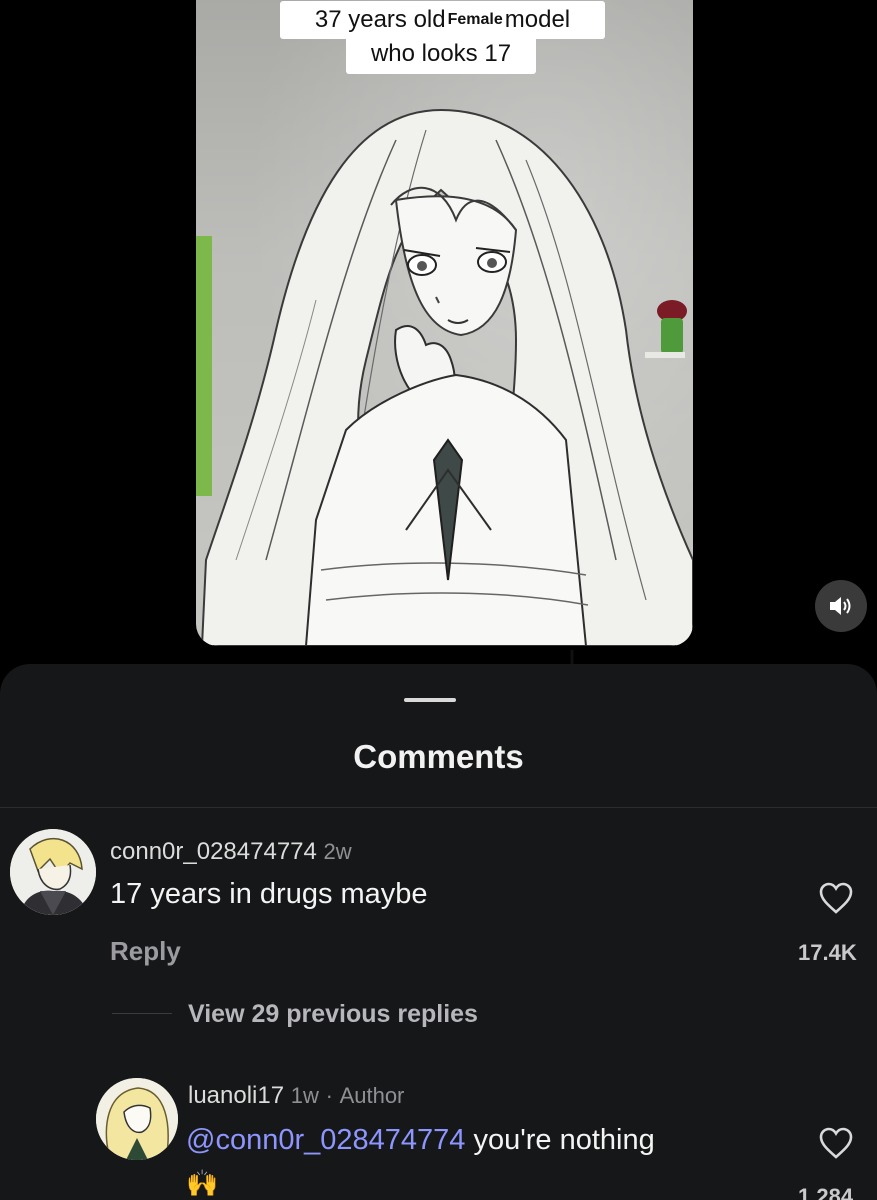 The image size is (877, 1200). I want to click on caption-text-3: who looks 17, so click(441, 53).